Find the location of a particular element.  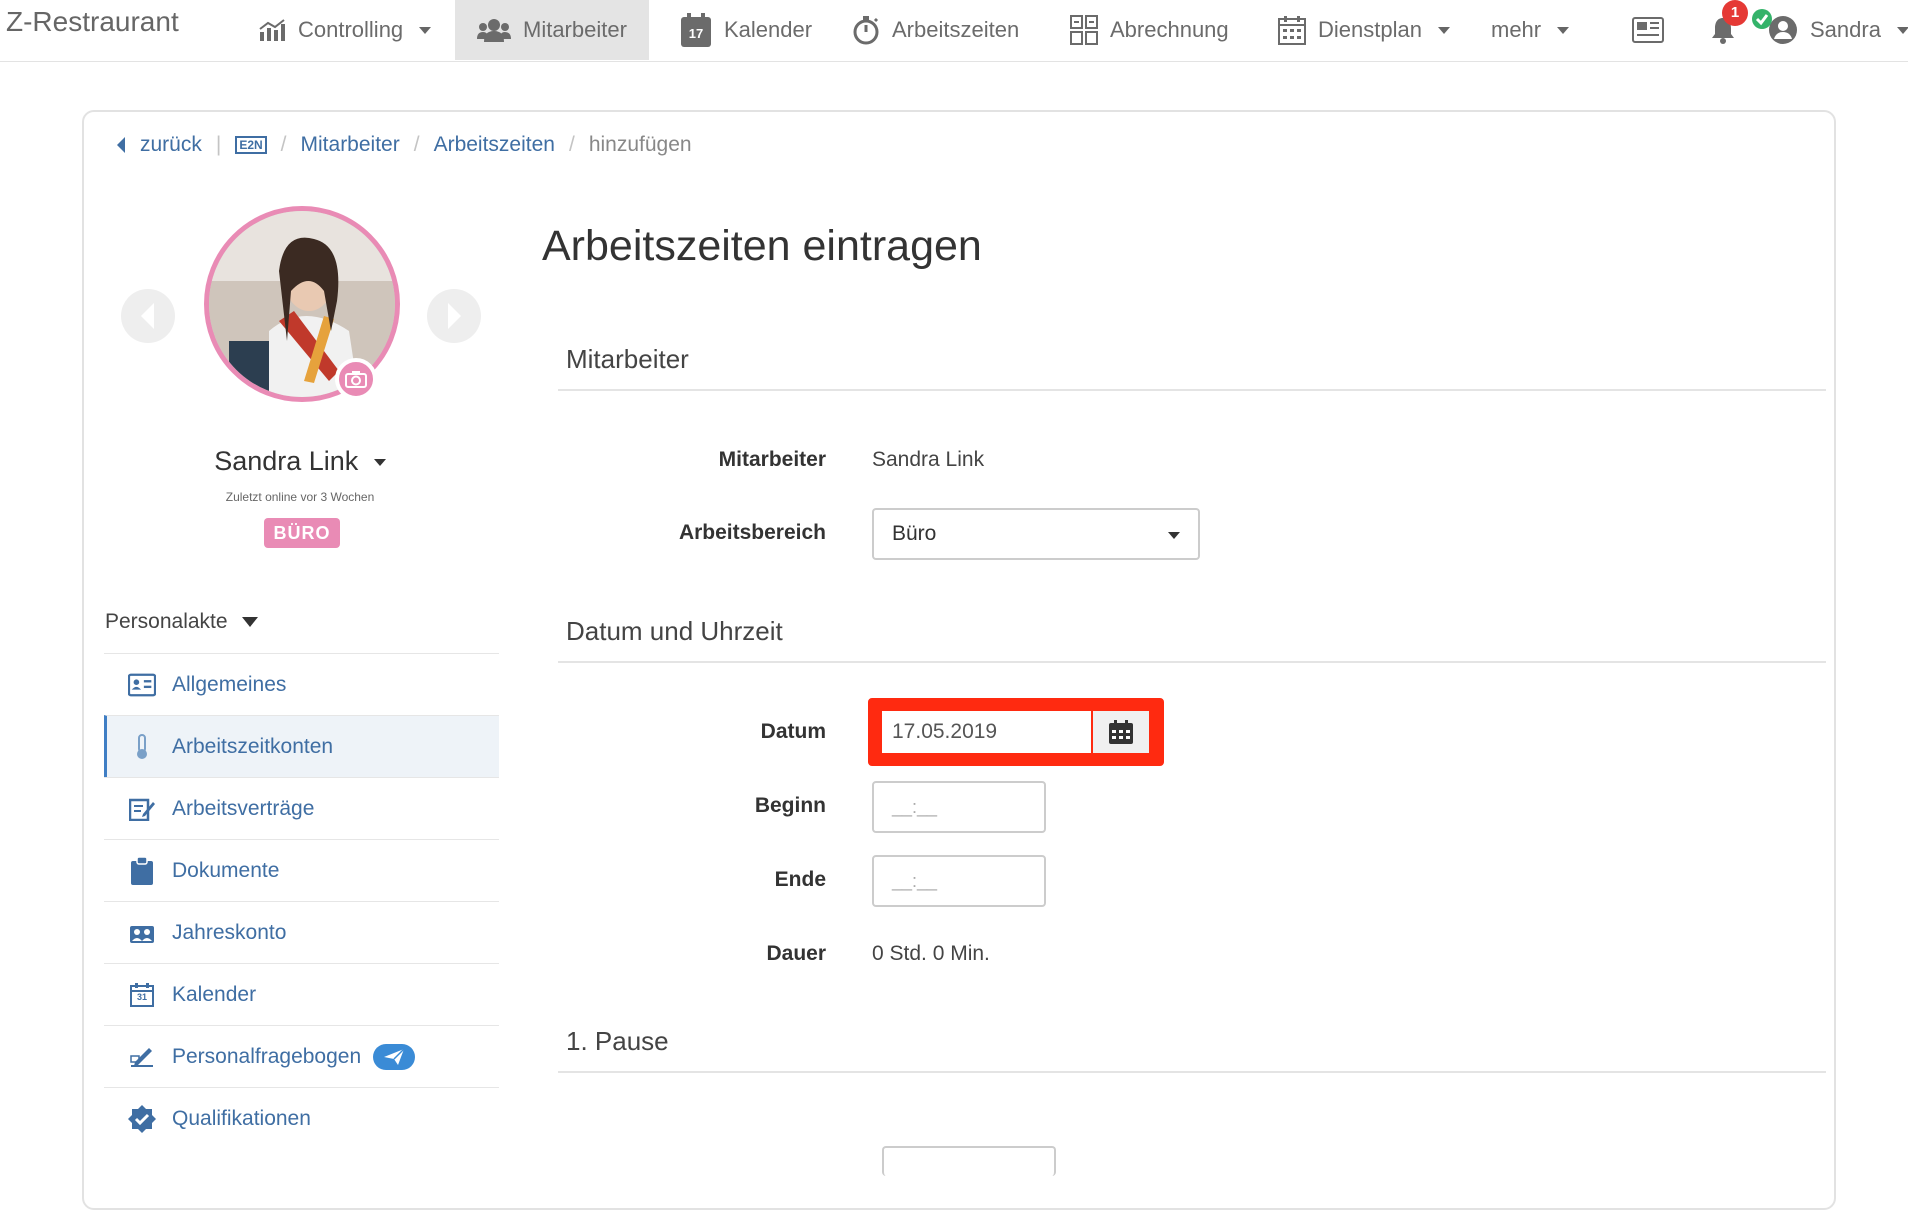

previous-employee-button is located at coordinates (148, 316).